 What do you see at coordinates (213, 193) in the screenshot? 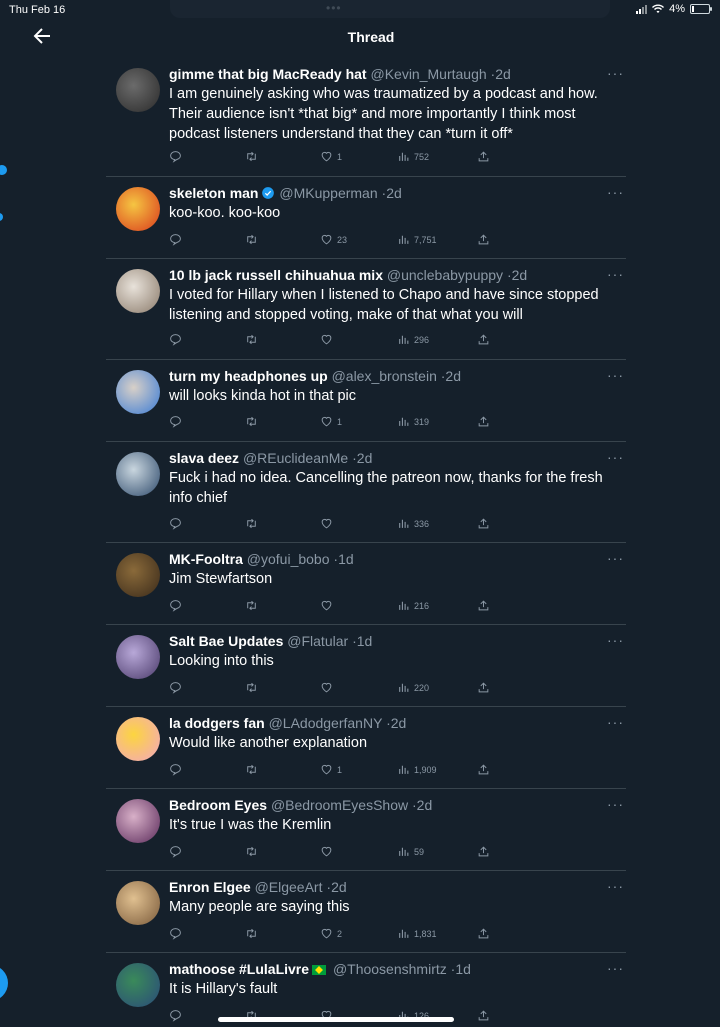
I see `display-name: skeleton man` at bounding box center [213, 193].